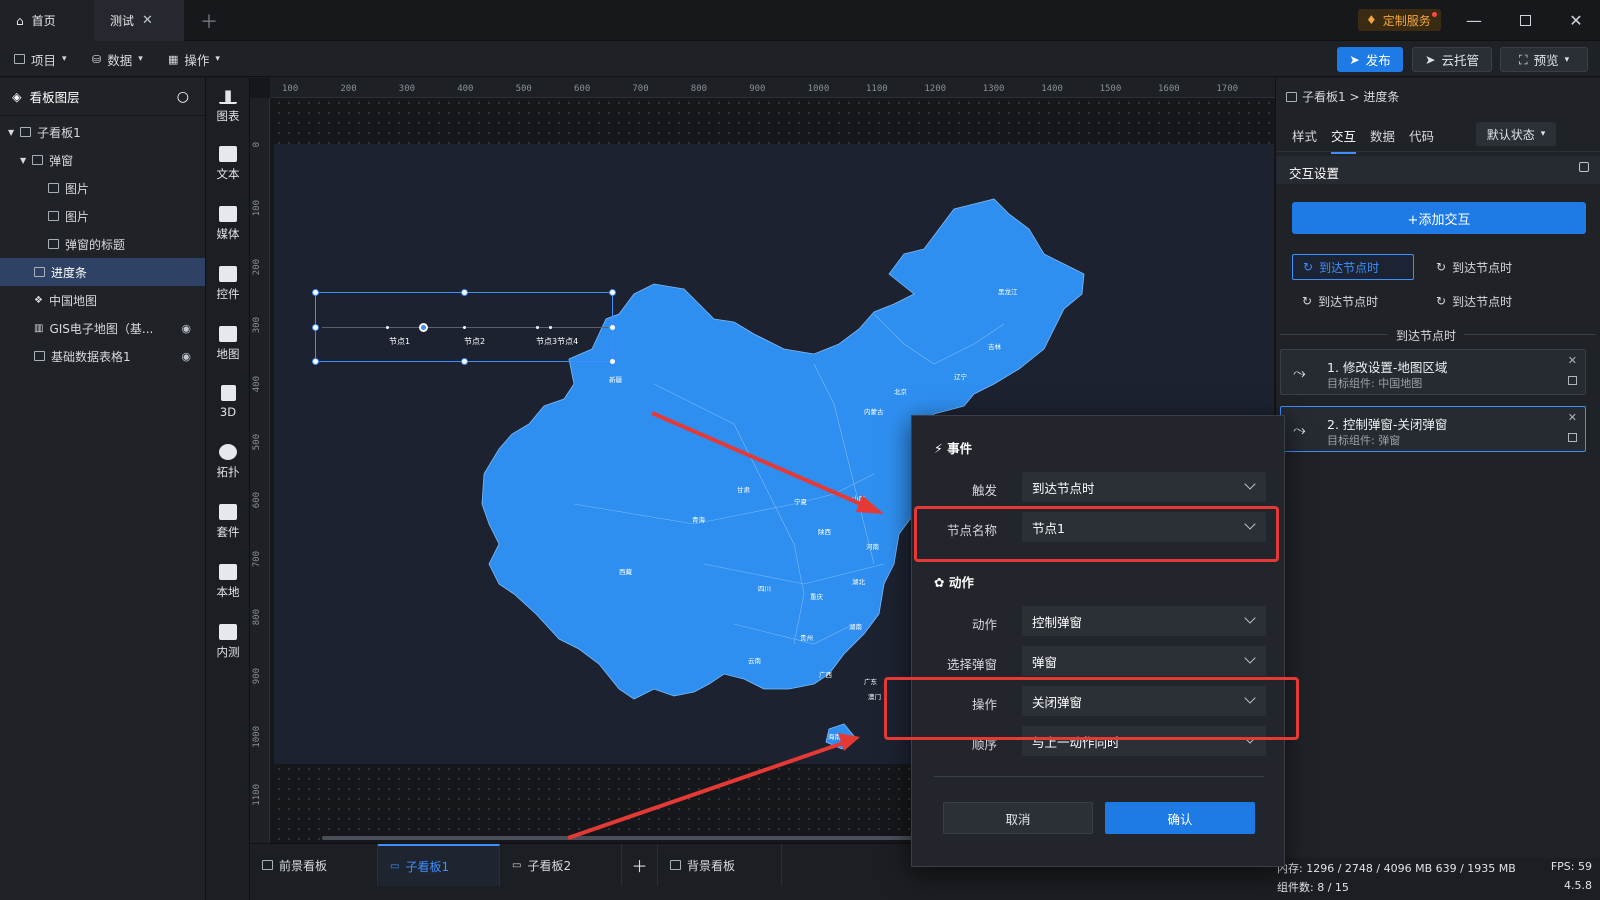 The height and width of the screenshot is (900, 1600). Describe the element at coordinates (1091, 708) in the screenshot. I see `highlight-box` at that location.